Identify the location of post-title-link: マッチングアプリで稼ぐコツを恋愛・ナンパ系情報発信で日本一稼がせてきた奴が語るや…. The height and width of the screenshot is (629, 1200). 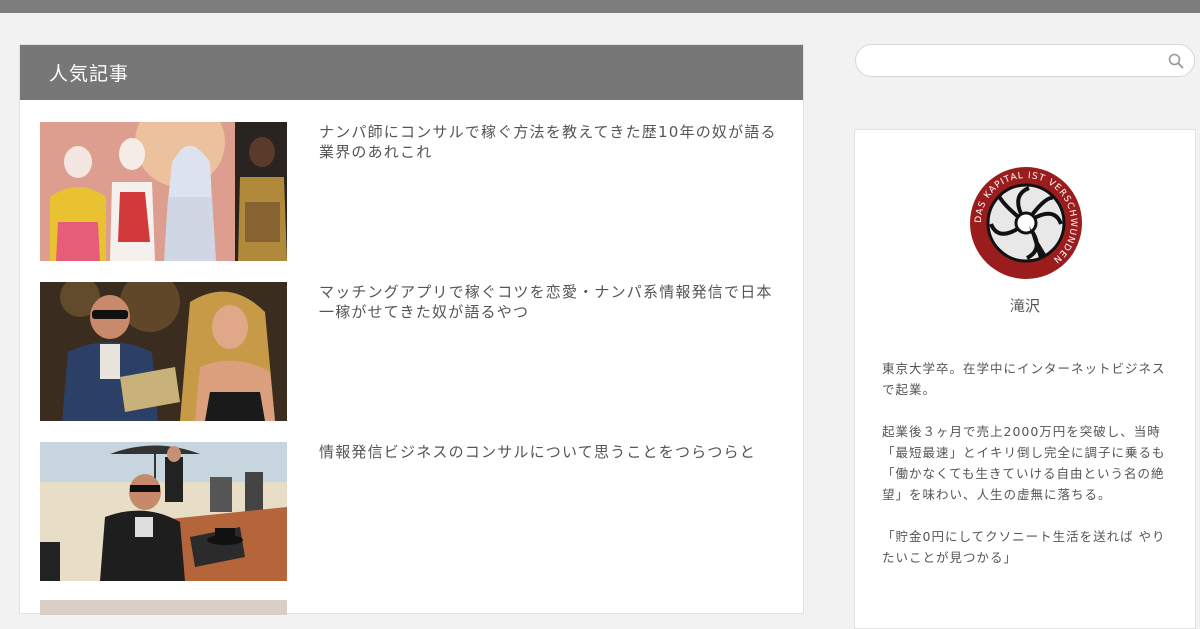
(551, 302).